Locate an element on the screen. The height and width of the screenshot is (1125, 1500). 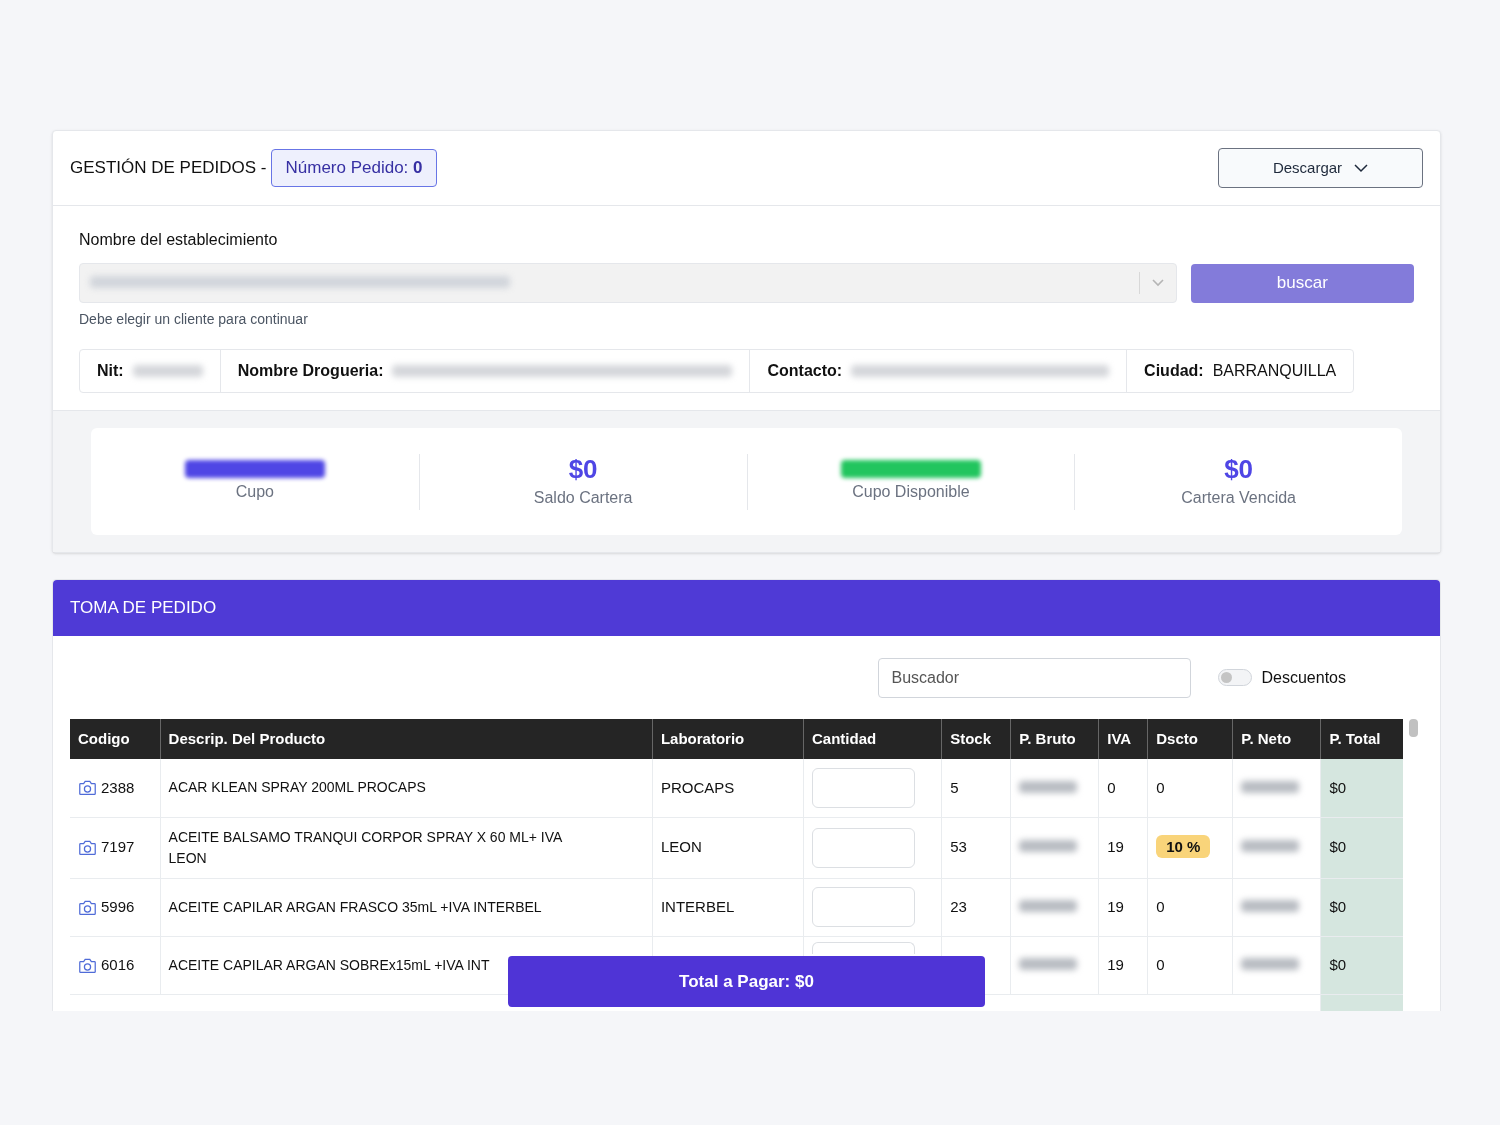
product-code: 7197 is located at coordinates (118, 847).